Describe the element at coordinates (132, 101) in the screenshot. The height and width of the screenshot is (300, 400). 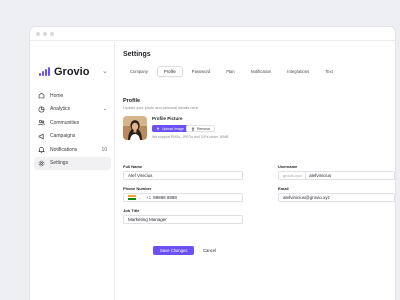
I see `section-title: Profile` at that location.